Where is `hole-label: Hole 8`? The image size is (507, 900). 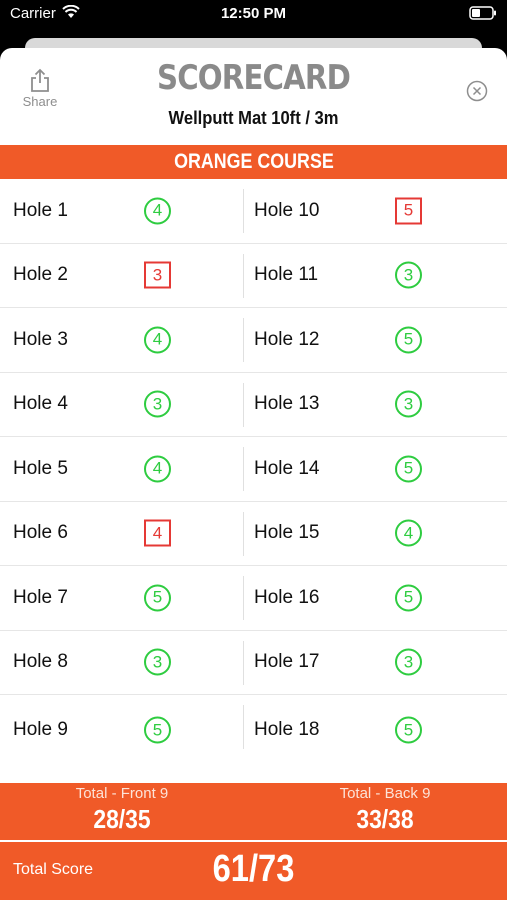
hole-label: Hole 8 is located at coordinates (40, 662).